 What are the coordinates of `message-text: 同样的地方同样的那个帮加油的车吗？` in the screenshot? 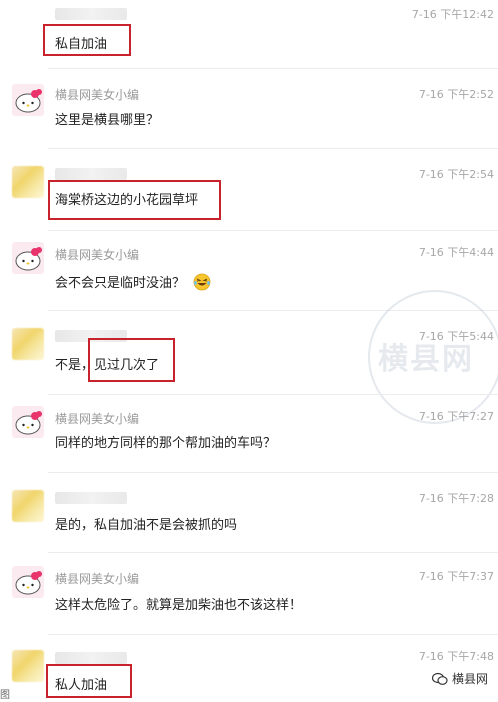 It's located at (166, 443).